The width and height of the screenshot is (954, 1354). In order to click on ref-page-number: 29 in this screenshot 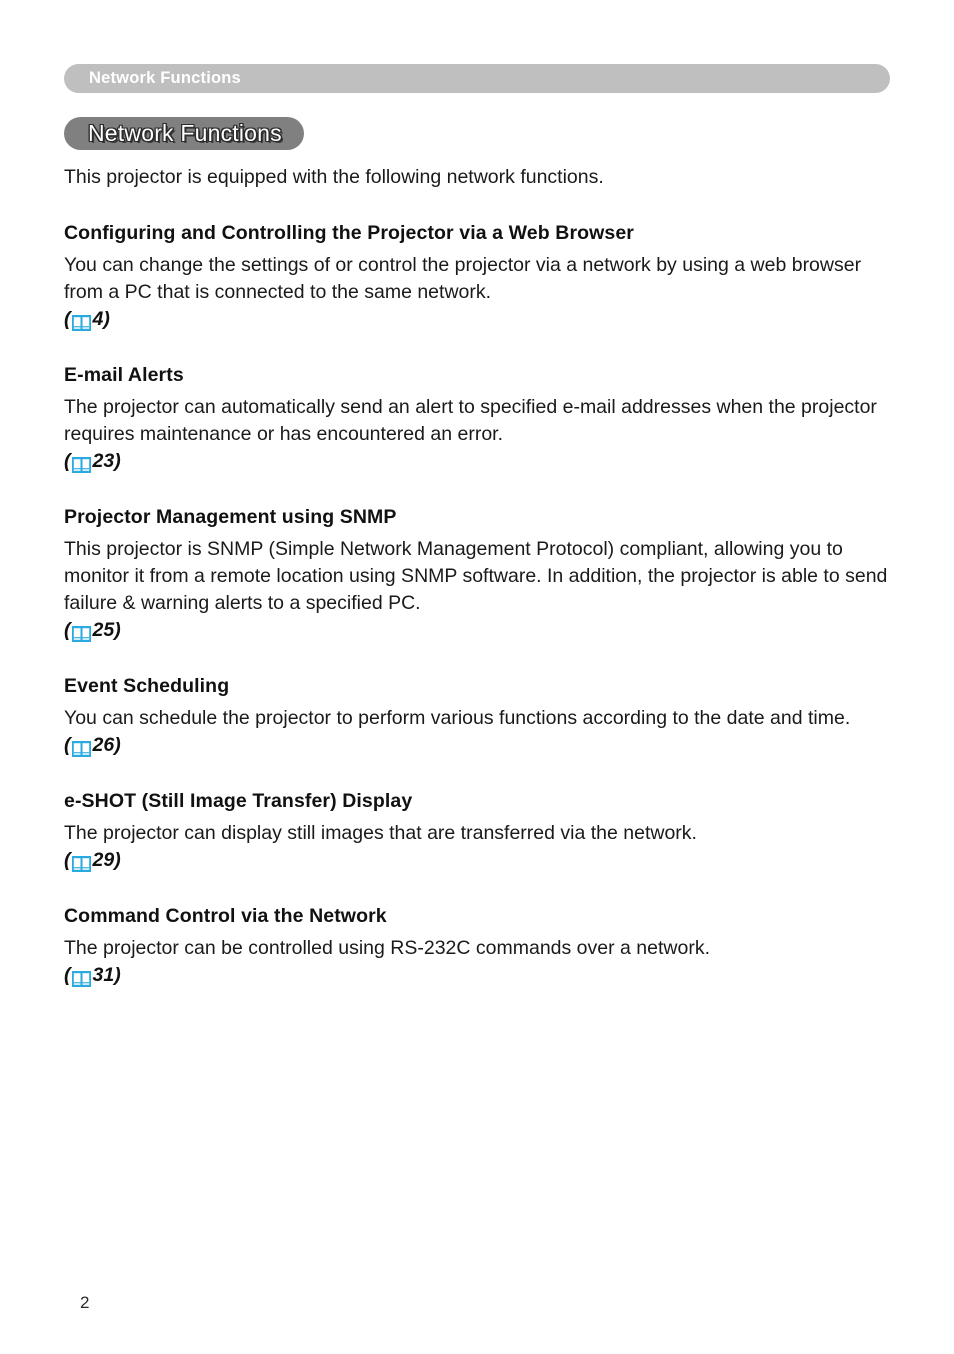, I will do `click(103, 860)`.